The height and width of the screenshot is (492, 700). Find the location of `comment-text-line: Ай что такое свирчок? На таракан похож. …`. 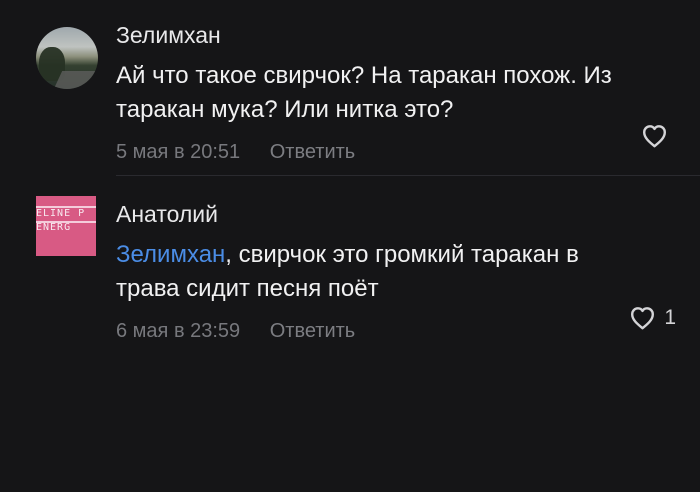

comment-text-line: Ай что такое свирчок? На таракан похож. … is located at coordinates (364, 75).